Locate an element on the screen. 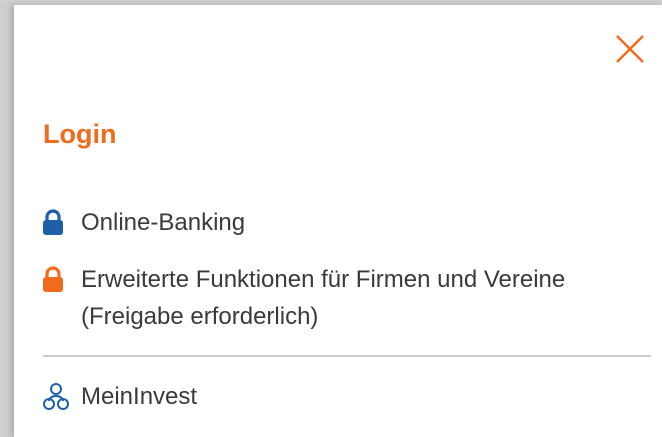  meininvest-label: MeinInvest is located at coordinates (139, 396).